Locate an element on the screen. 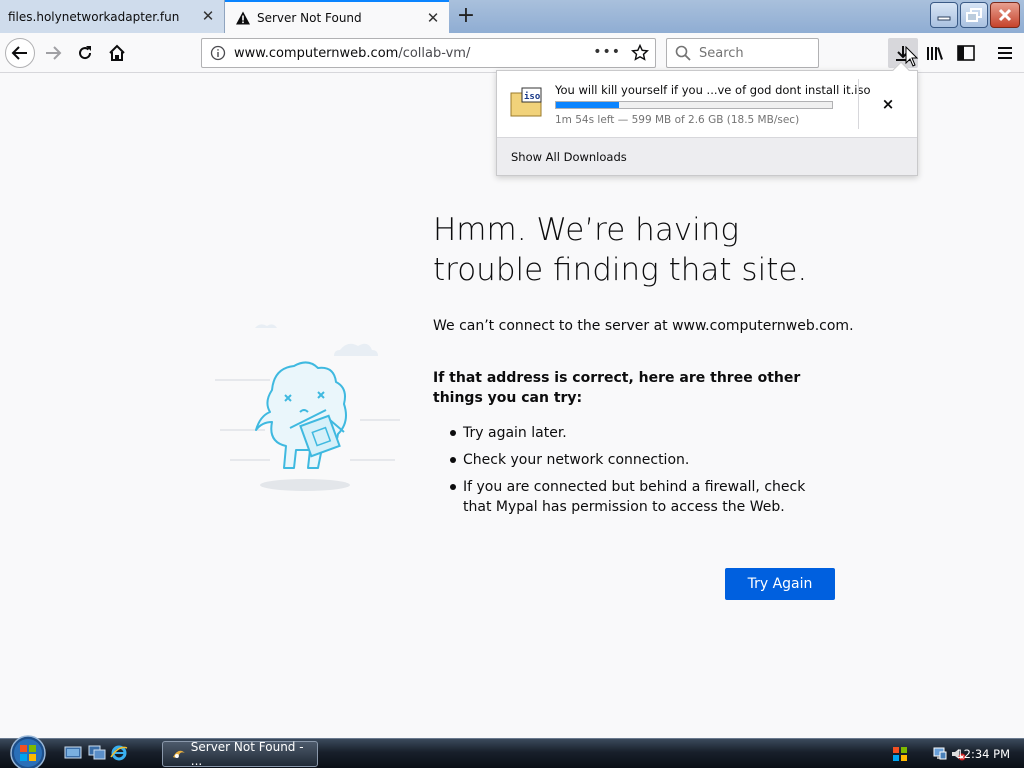 Image resolution: width=1024 pixels, height=768 pixels. url-text: www.computernweb.com/collab-vm/ is located at coordinates (352, 53).